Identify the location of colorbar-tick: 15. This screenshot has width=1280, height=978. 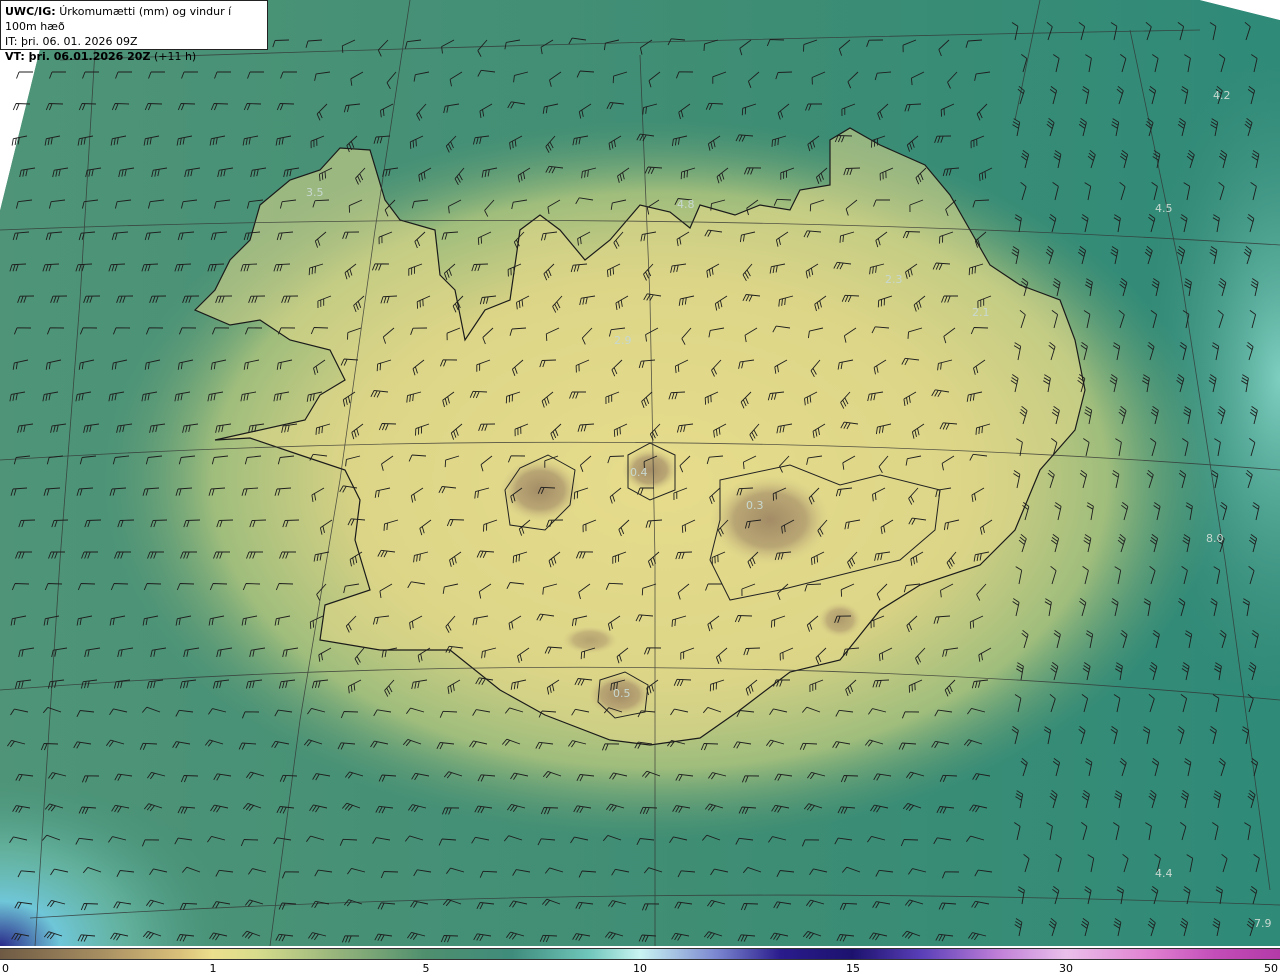
(853, 968).